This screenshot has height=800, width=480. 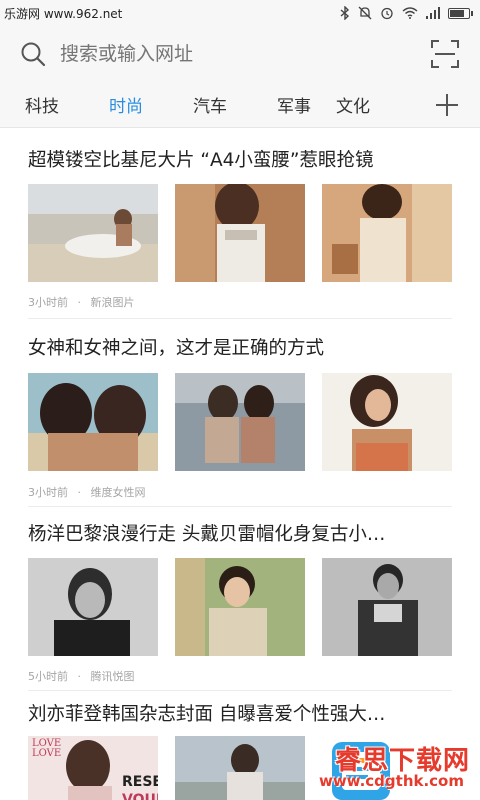 I want to click on alarm-icon, so click(x=387, y=13).